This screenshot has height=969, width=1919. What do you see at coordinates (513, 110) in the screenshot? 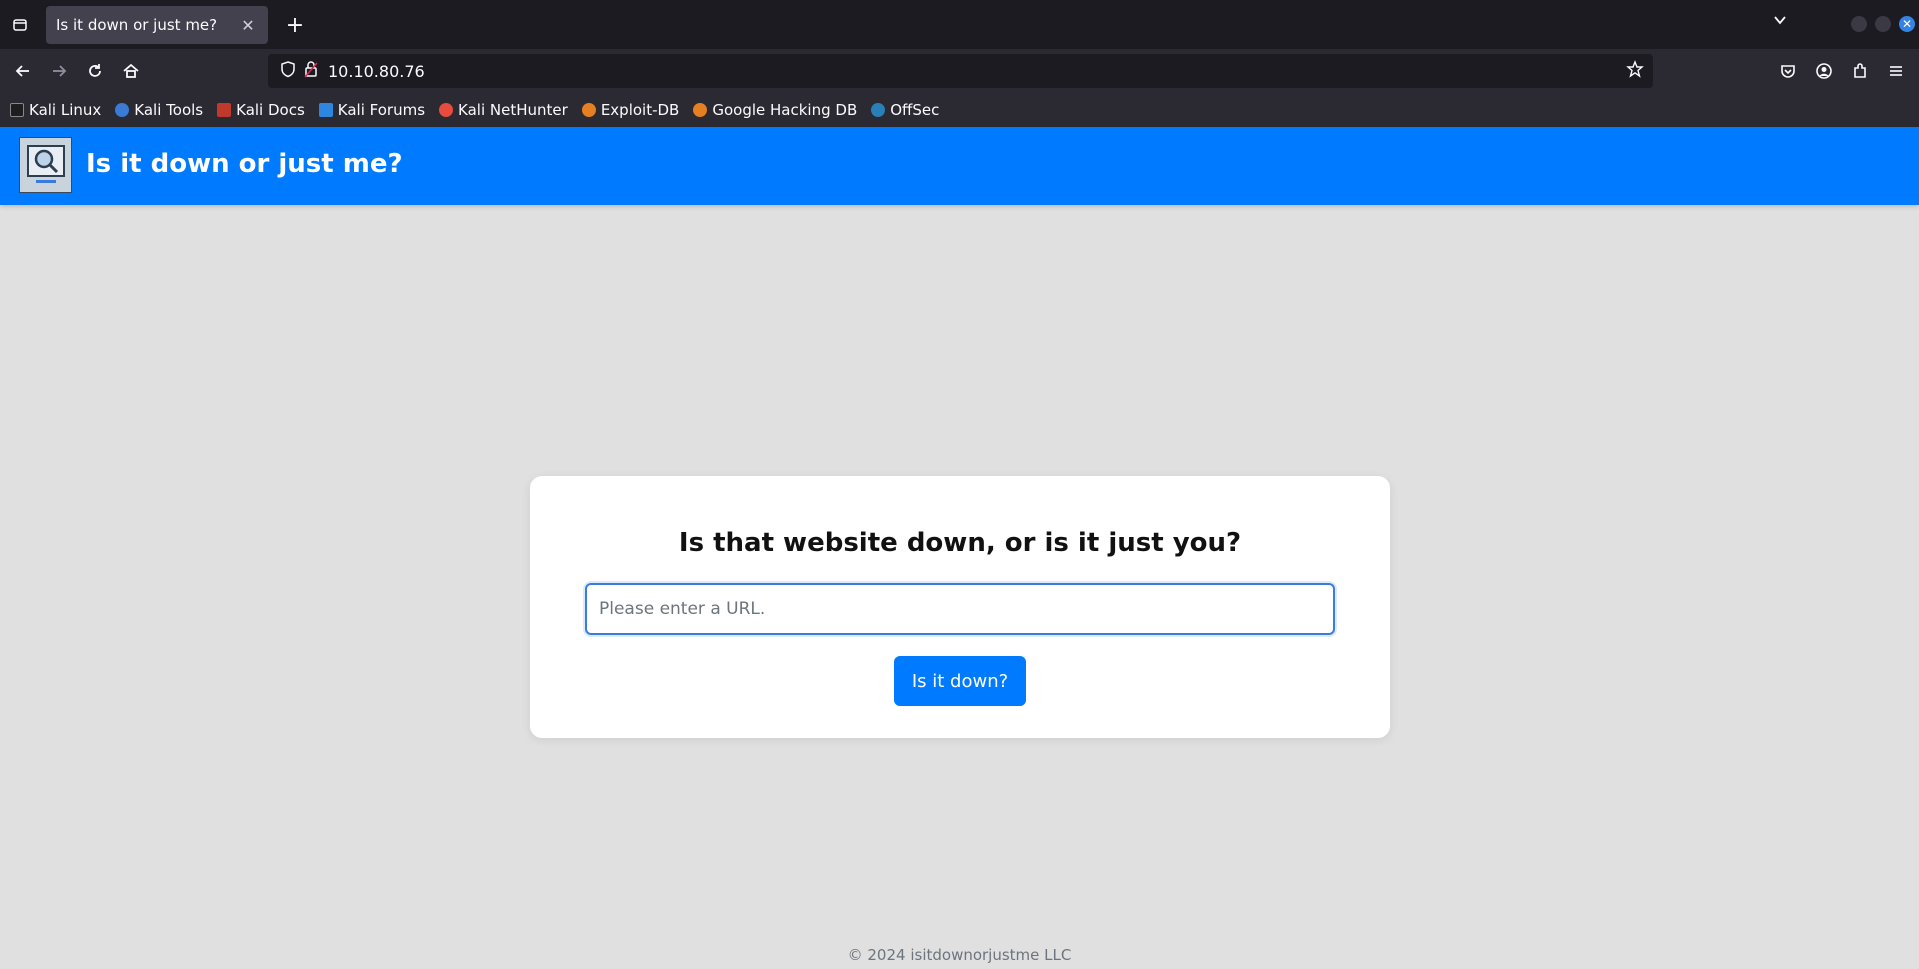
I see `bookmark-label: Kali NetHunter` at bounding box center [513, 110].